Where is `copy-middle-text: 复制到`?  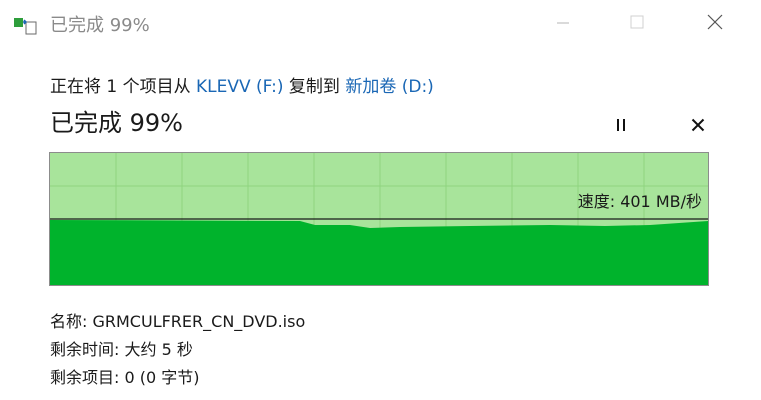 copy-middle-text: 复制到 is located at coordinates (314, 87).